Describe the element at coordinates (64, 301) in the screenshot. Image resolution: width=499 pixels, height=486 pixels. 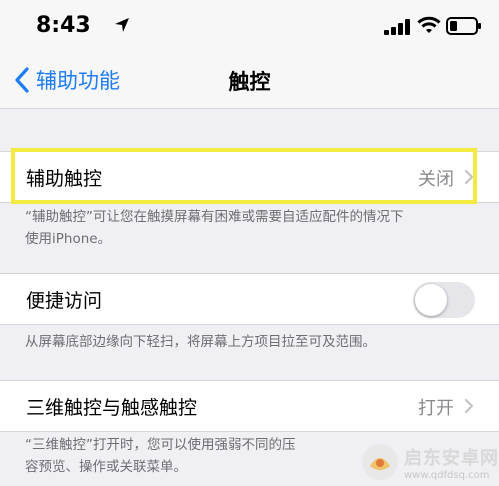
I see `reachability-label: 便捷访问` at that location.